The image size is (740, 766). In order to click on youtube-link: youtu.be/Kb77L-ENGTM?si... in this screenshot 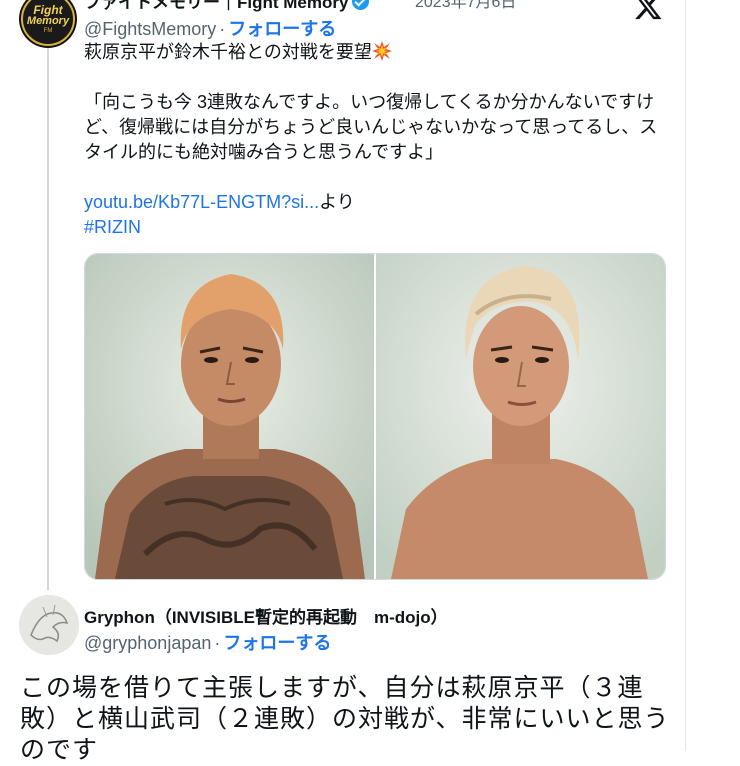, I will do `click(201, 202)`.